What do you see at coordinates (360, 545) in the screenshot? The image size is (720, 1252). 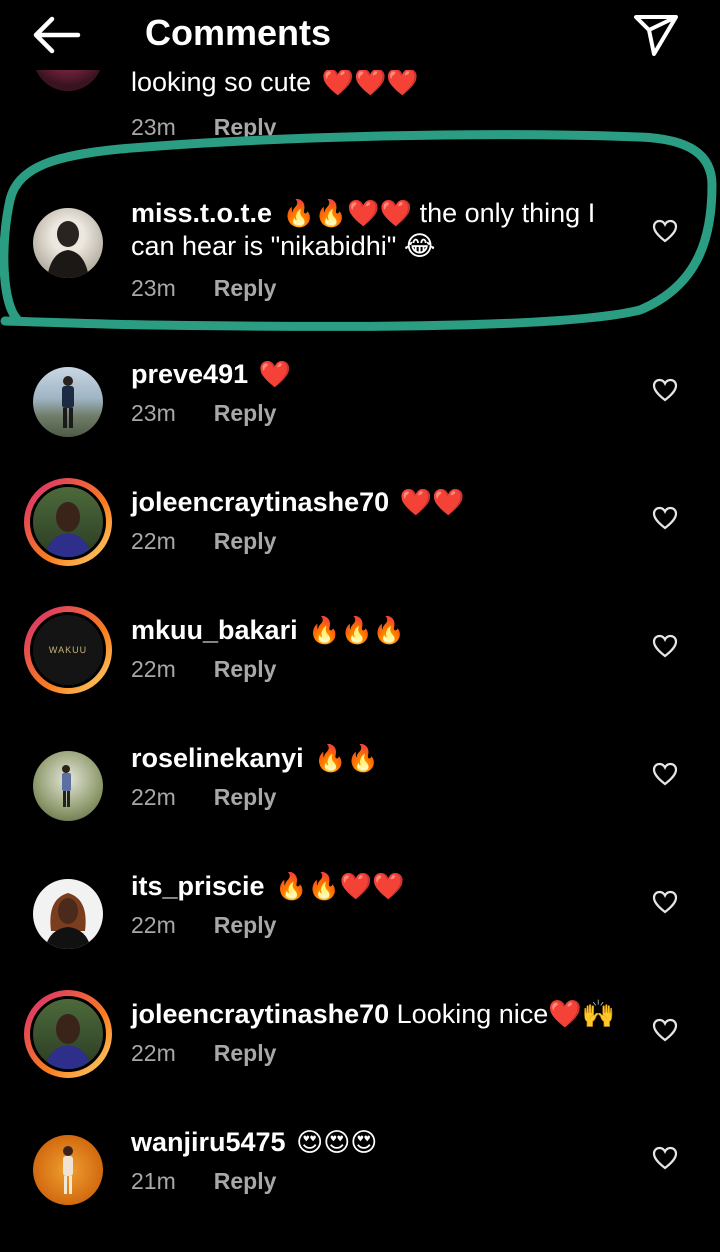 I see `comment-row: joleencraytinashe70 ❤️❤️ 22m Reply` at bounding box center [360, 545].